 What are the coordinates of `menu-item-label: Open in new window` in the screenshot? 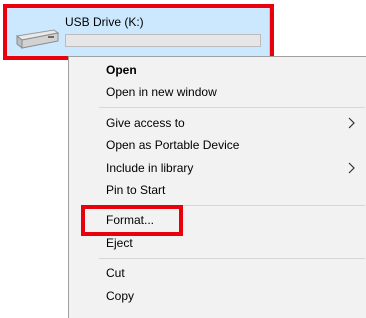 It's located at (161, 92).